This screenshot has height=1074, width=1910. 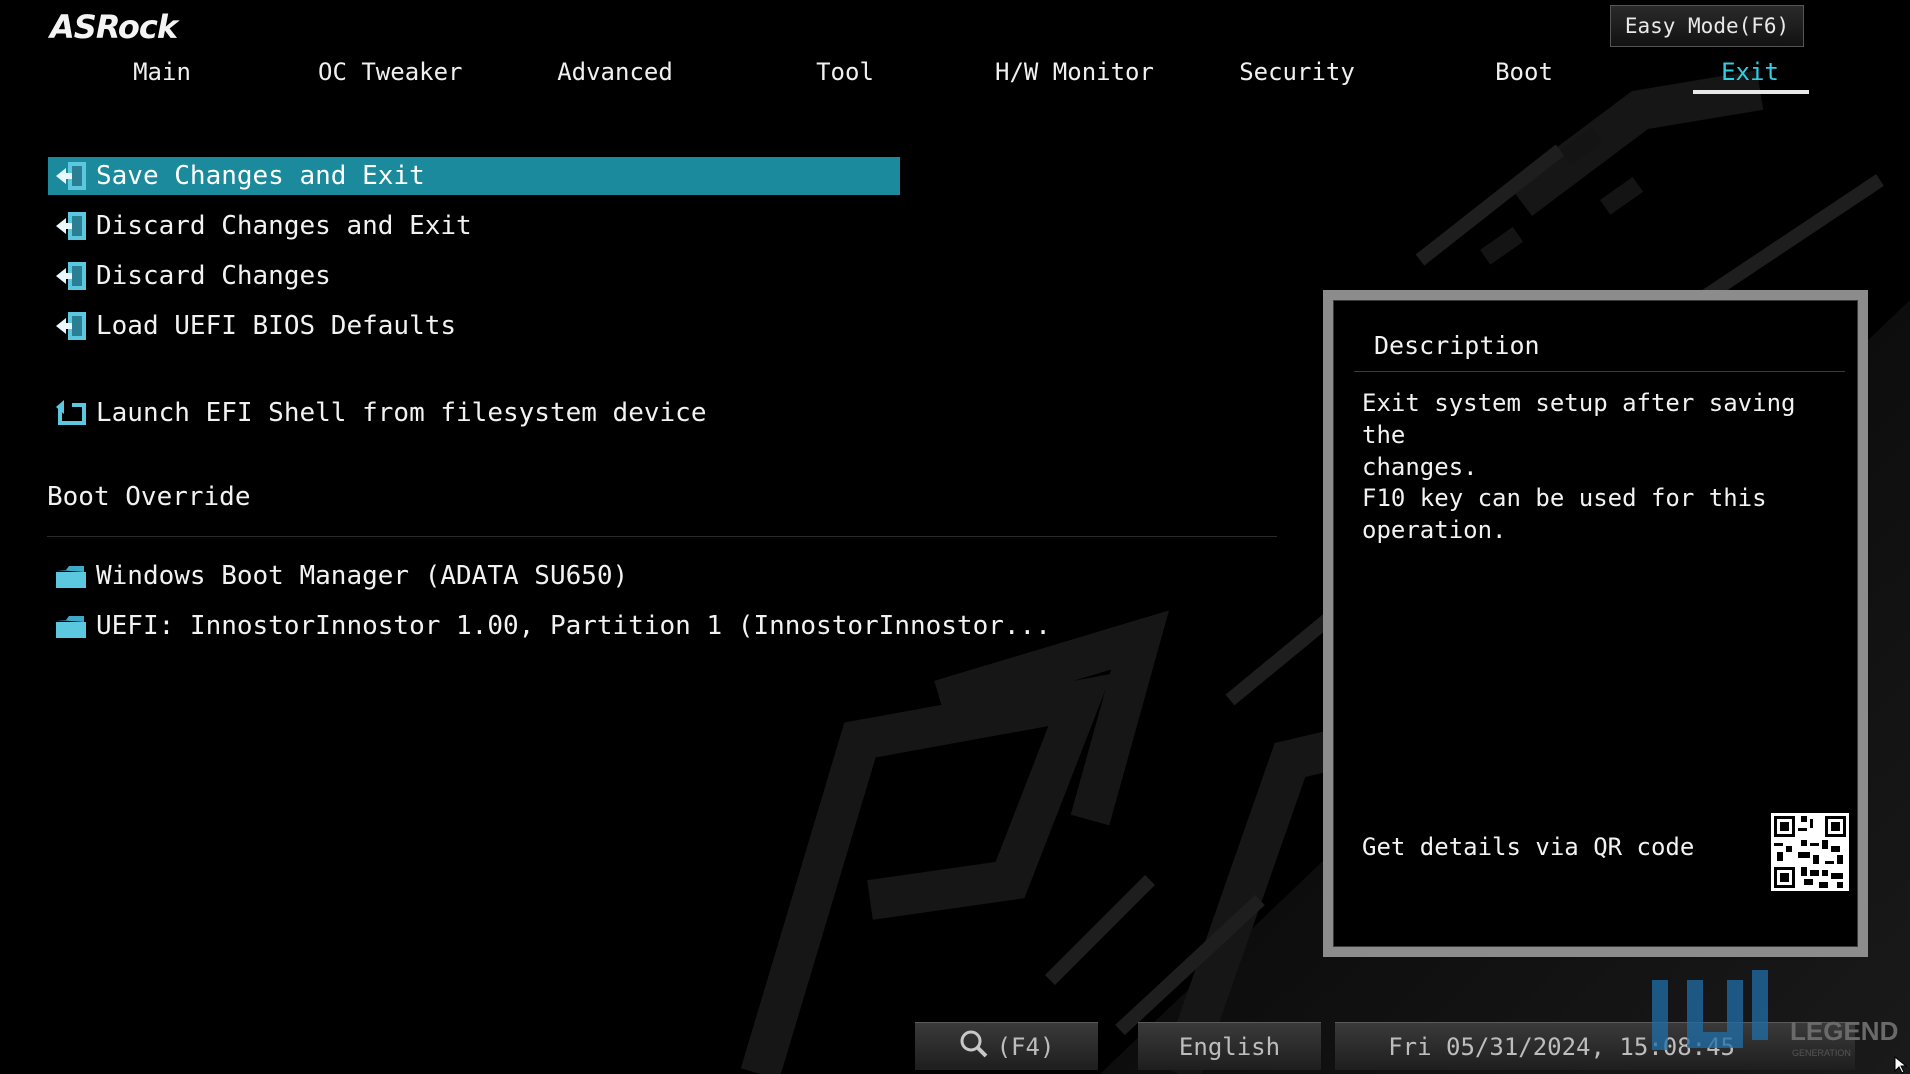 I want to click on qr-label: Get details via QR code, so click(x=1528, y=847).